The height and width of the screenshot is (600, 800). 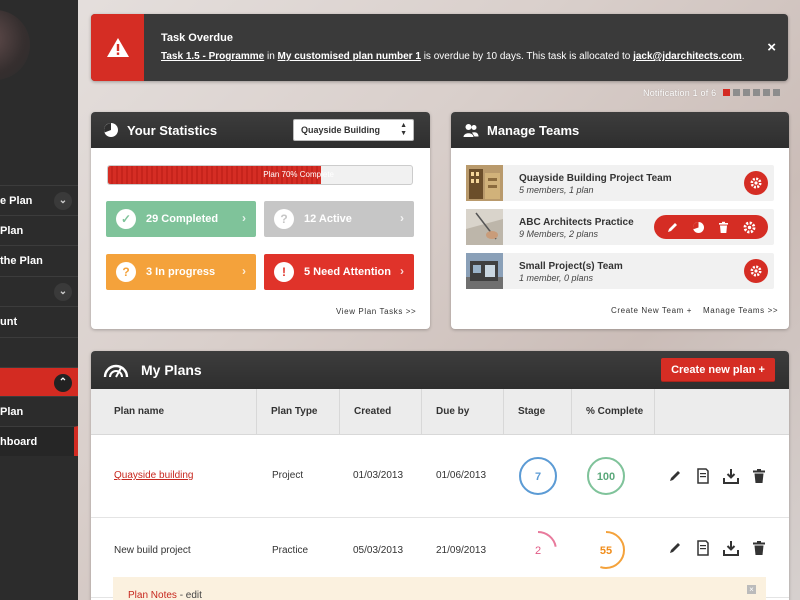 What do you see at coordinates (717, 476) in the screenshot?
I see `row-actions` at bounding box center [717, 476].